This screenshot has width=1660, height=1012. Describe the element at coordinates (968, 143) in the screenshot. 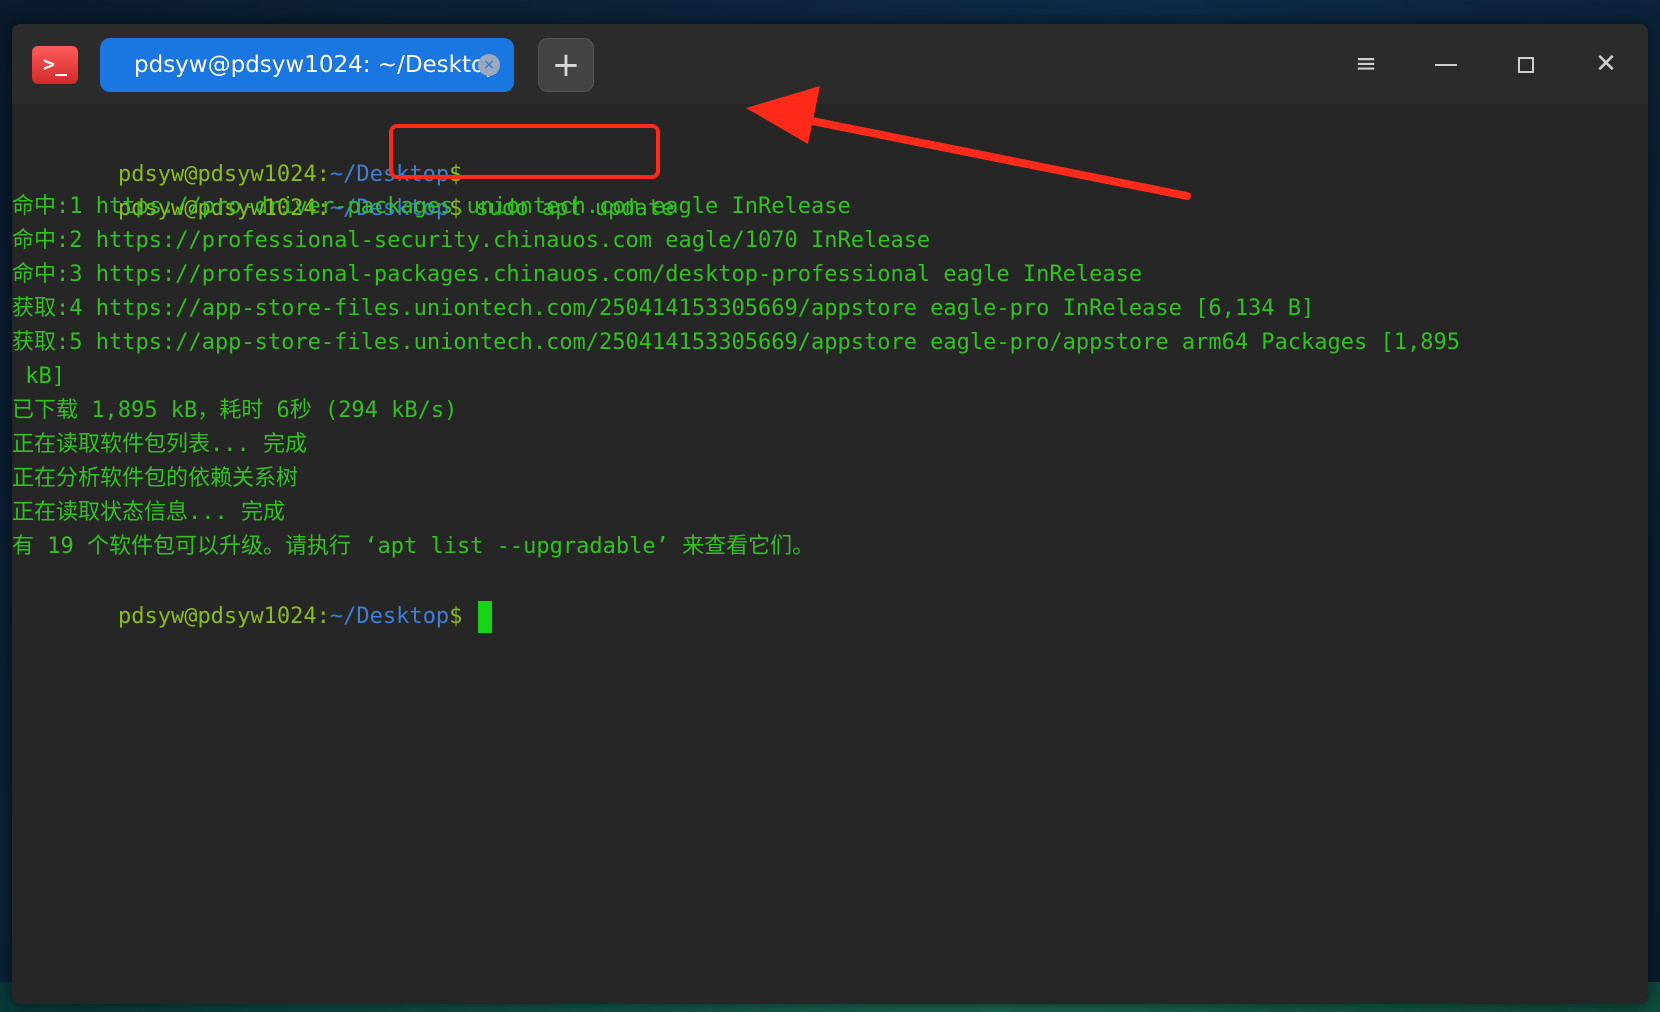

I see `annotation-arrow` at that location.